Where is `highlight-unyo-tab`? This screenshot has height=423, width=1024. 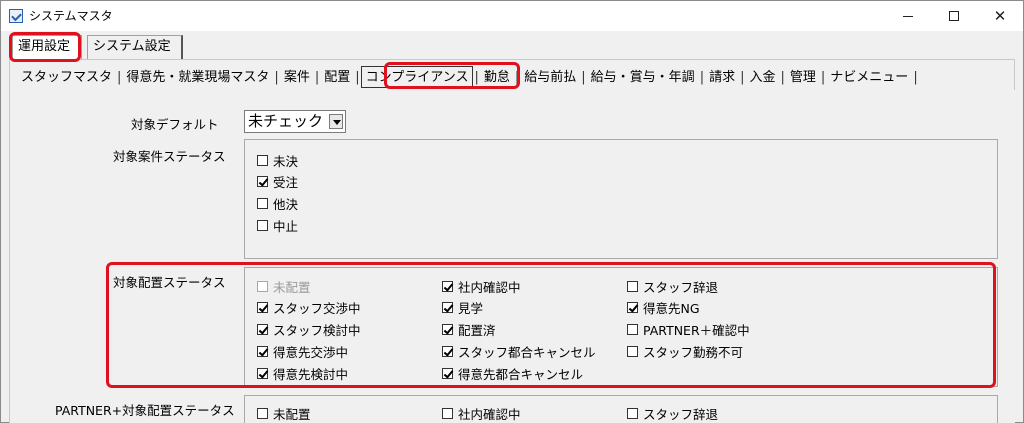 highlight-unyo-tab is located at coordinates (45, 47).